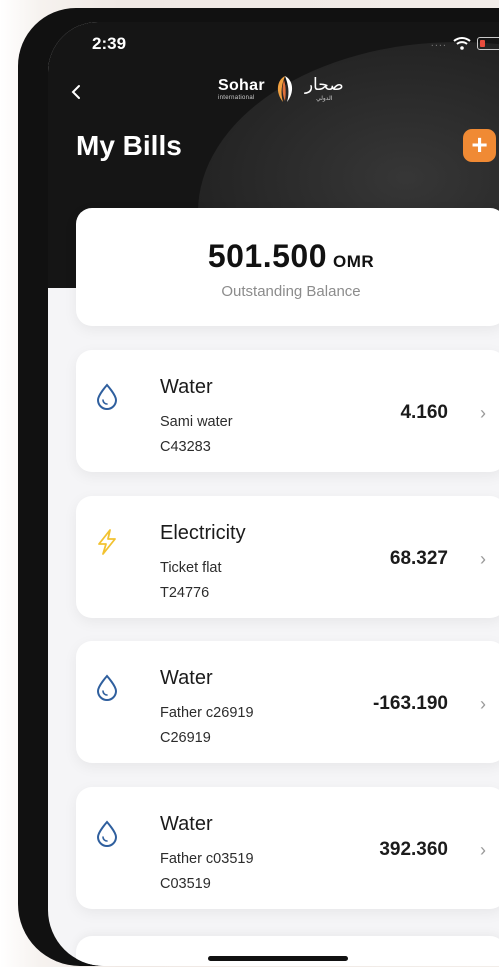  Describe the element at coordinates (354, 261) in the screenshot. I see `balance-currency: OMR` at that location.